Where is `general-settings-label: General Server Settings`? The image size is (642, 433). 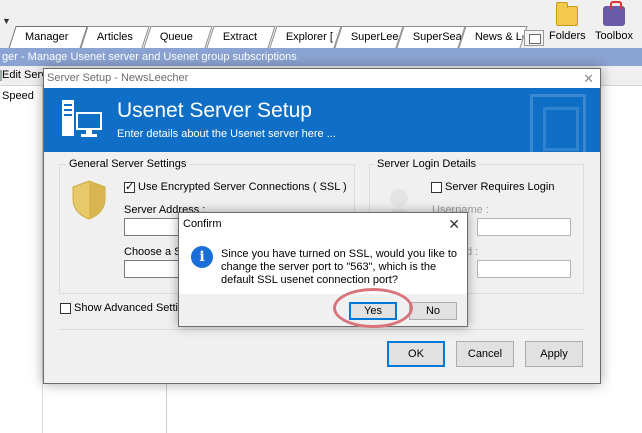
general-settings-label: General Server Settings is located at coordinates (128, 164).